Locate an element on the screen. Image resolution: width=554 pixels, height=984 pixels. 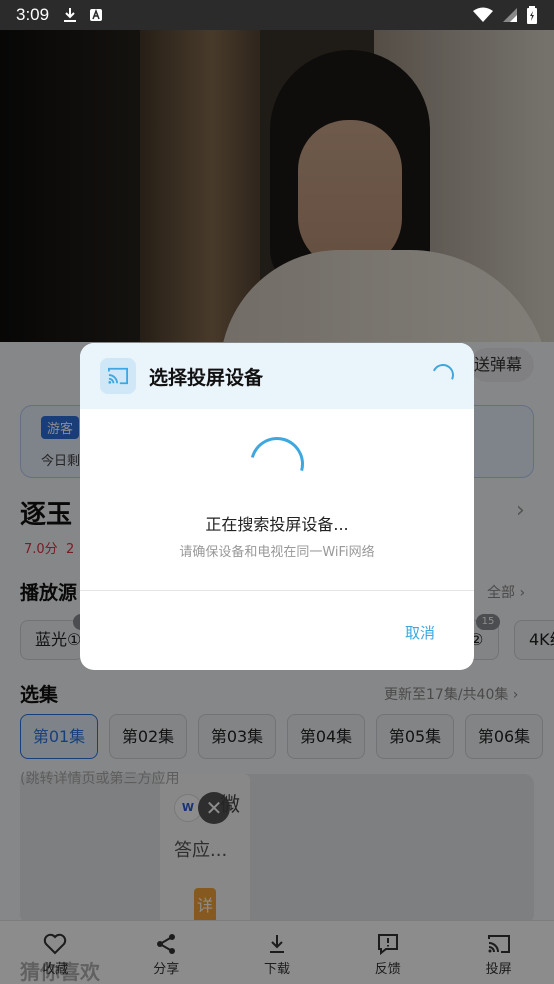
dialog-title: 选择投屏设备 is located at coordinates (206, 377).